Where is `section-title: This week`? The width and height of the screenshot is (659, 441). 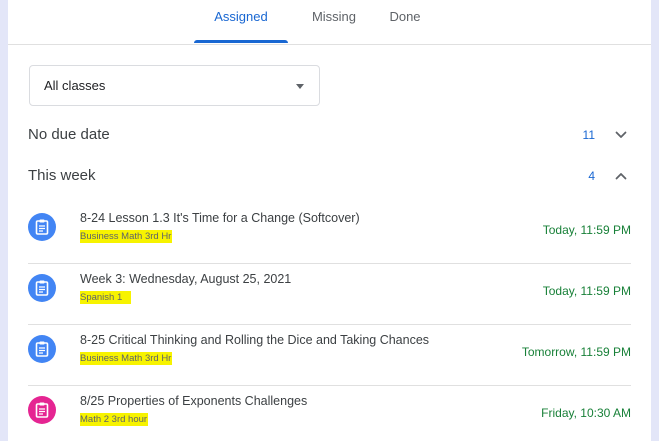
section-title: This week is located at coordinates (62, 175).